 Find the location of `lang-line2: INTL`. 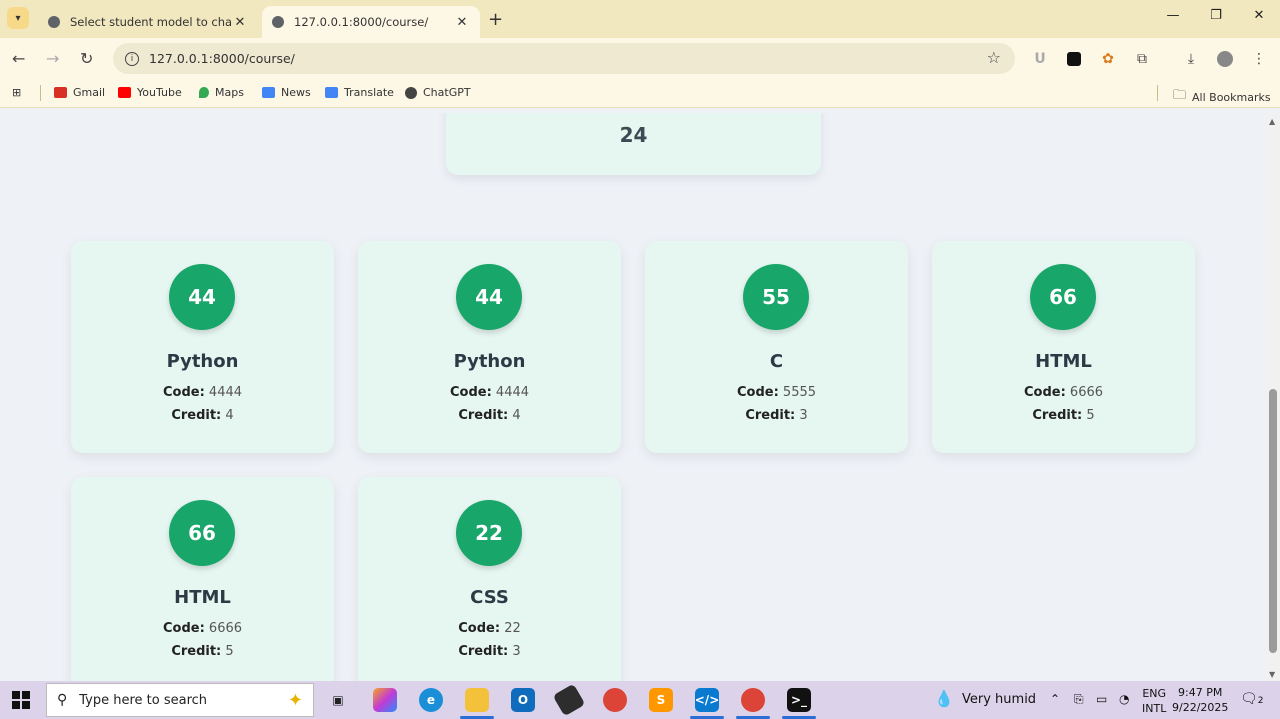

lang-line2: INTL is located at coordinates (1154, 708).